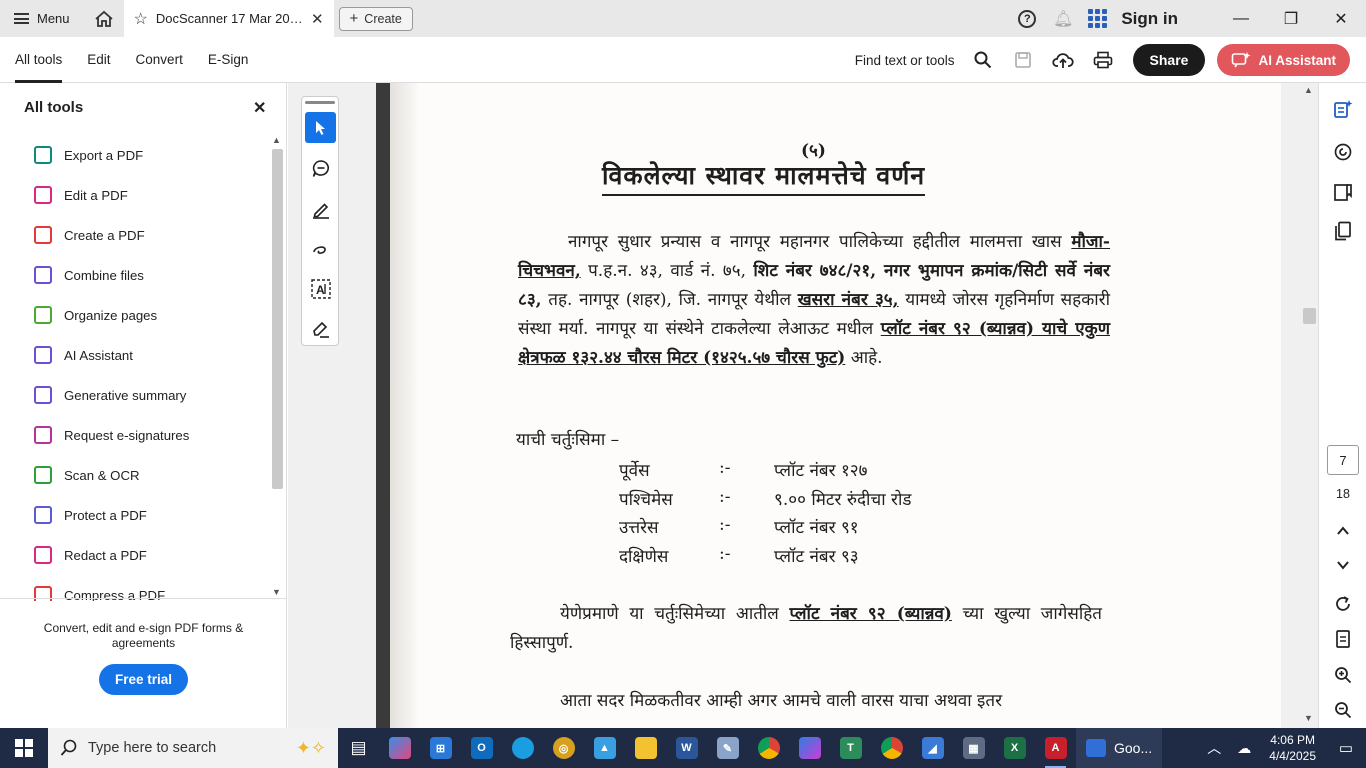 The width and height of the screenshot is (1366, 768). Describe the element at coordinates (1342, 604) in the screenshot. I see `rotate-icon` at that location.